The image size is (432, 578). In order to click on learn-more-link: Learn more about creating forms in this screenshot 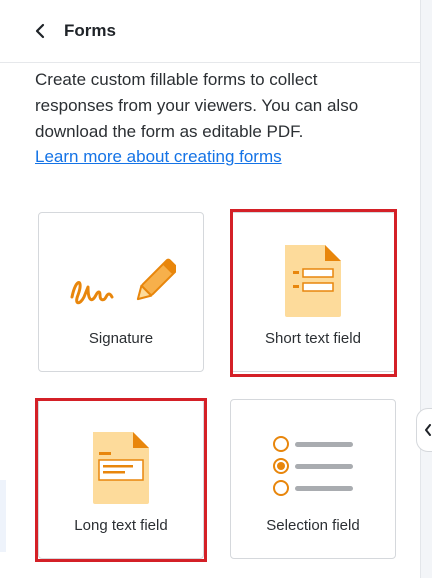, I will do `click(158, 157)`.